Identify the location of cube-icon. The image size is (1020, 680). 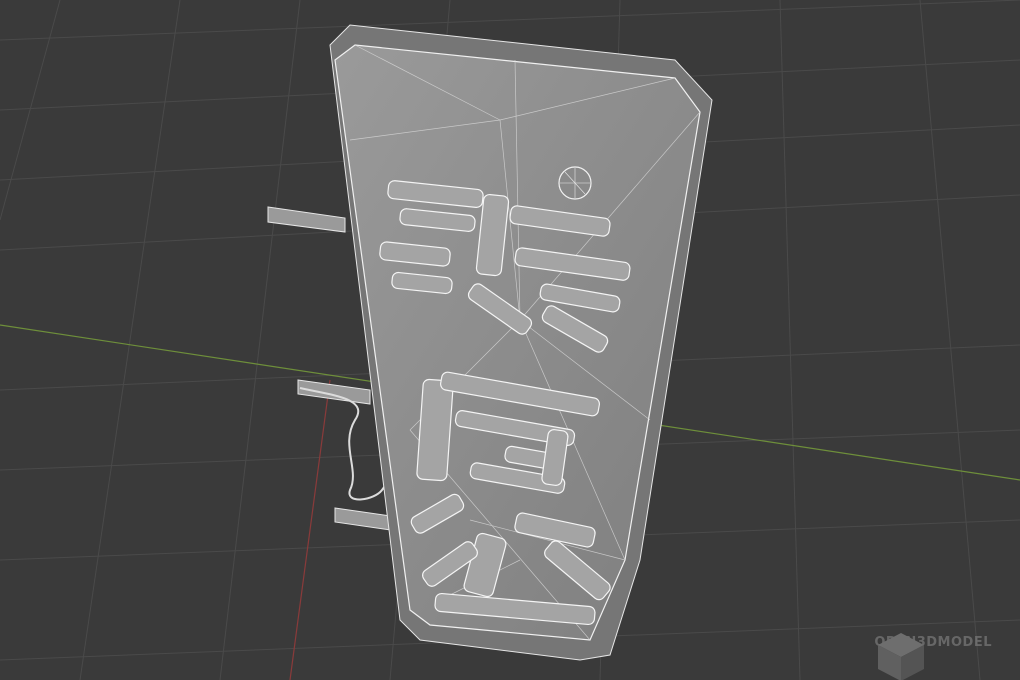
(901, 656).